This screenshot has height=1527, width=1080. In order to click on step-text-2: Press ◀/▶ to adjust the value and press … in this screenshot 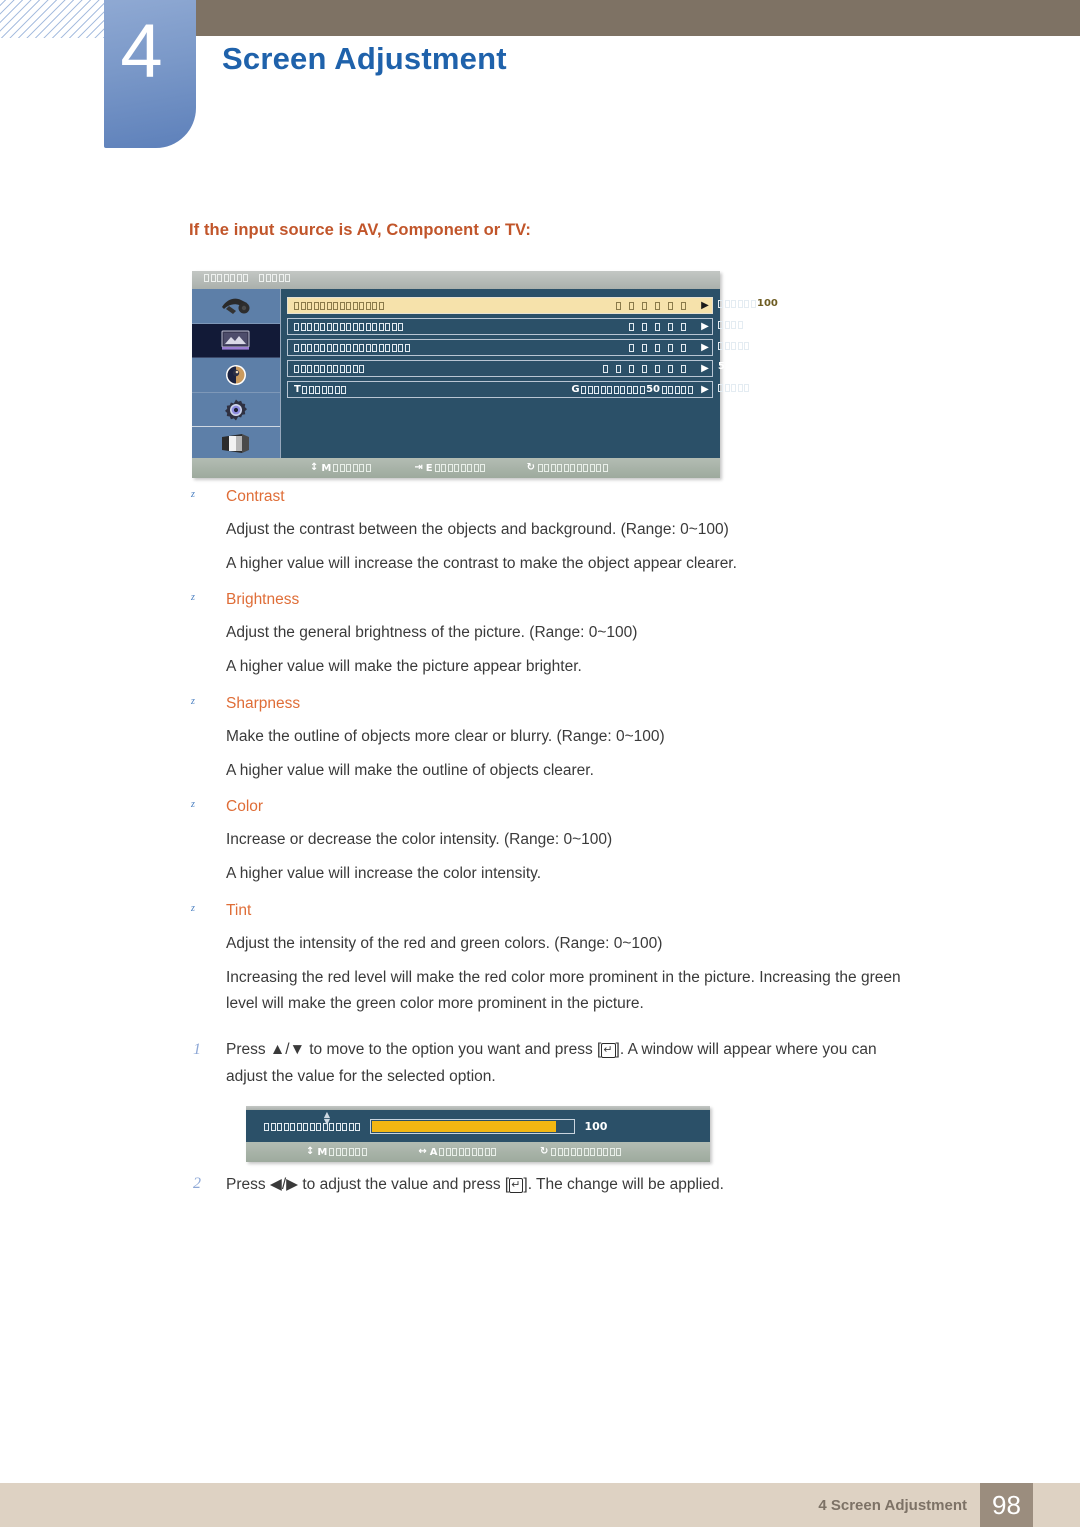, I will do `click(475, 1184)`.